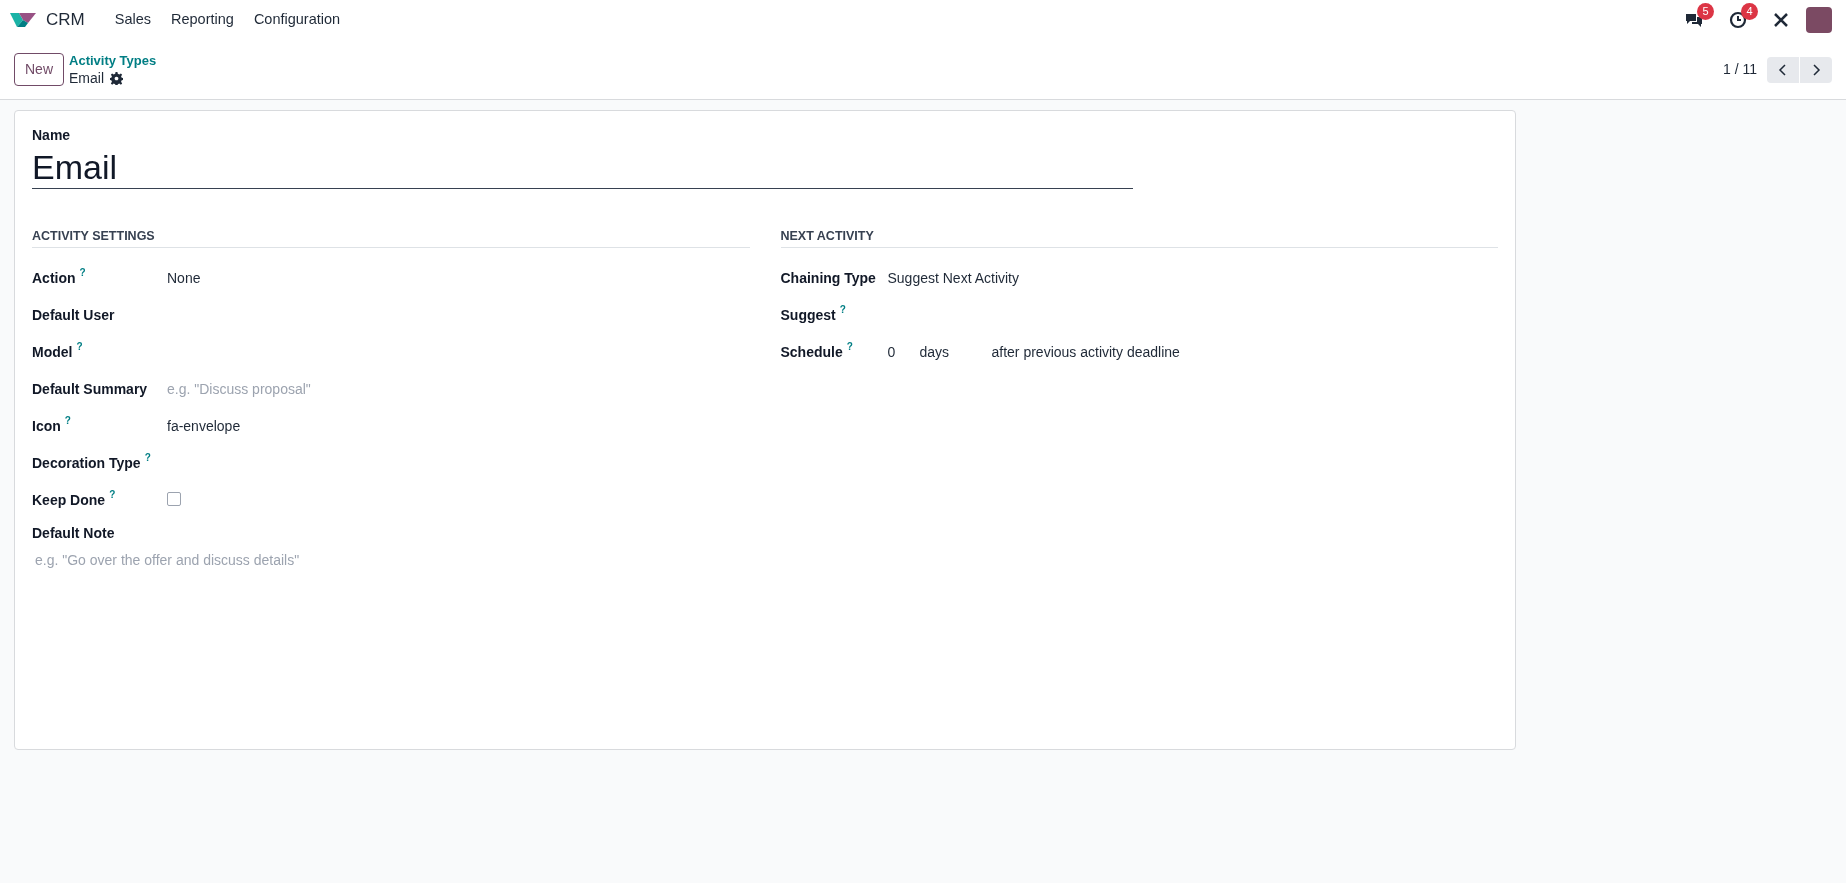 Image resolution: width=1846 pixels, height=883 pixels. Describe the element at coordinates (87, 78) in the screenshot. I see `record-title: Email` at that location.